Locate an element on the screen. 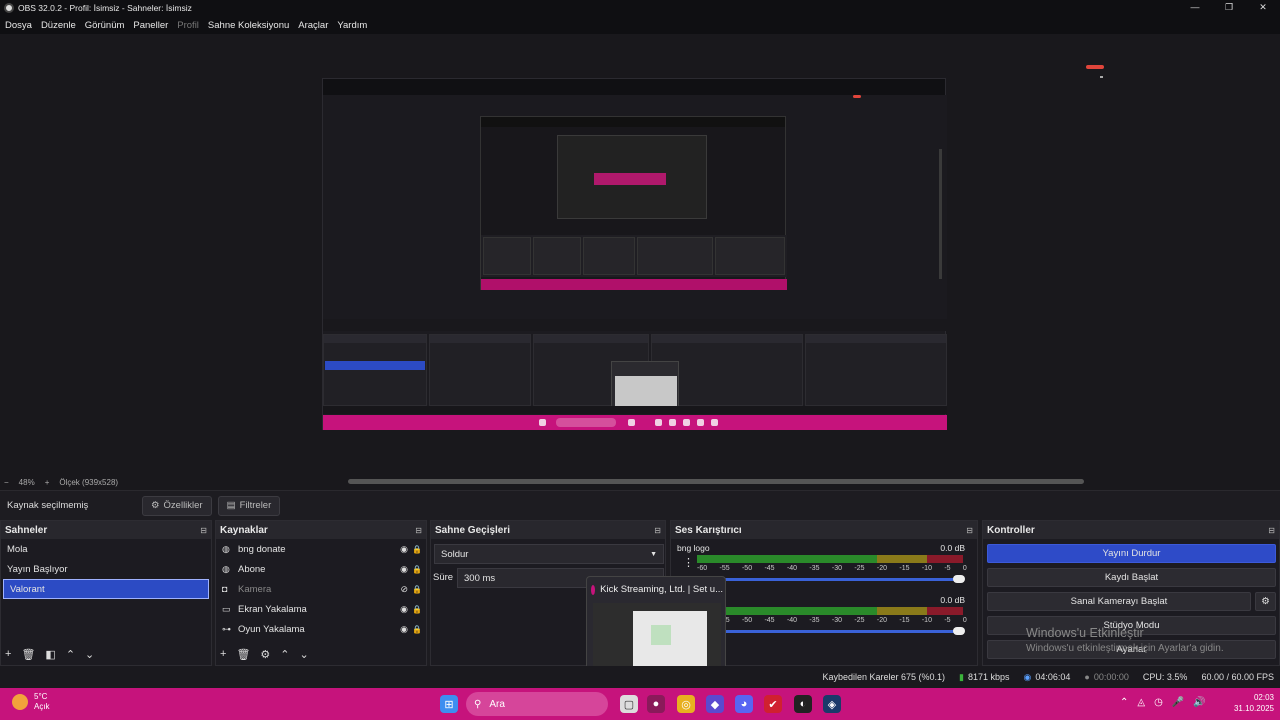 Image resolution: width=1280 pixels, height=720 pixels. volume-icon: 🔊 is located at coordinates (1199, 702).